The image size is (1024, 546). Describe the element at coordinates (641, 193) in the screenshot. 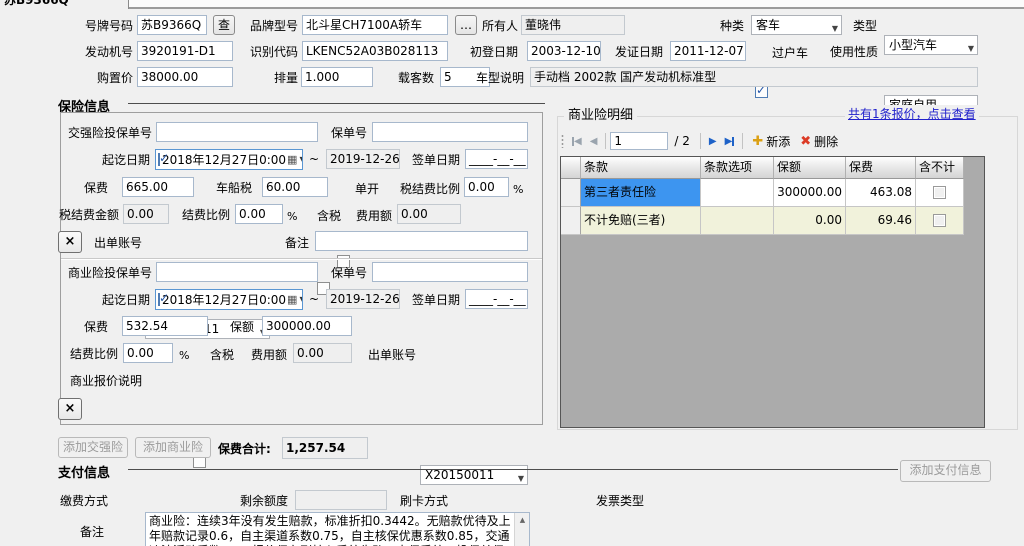

I see `cell-clause: 第三者责任险` at that location.